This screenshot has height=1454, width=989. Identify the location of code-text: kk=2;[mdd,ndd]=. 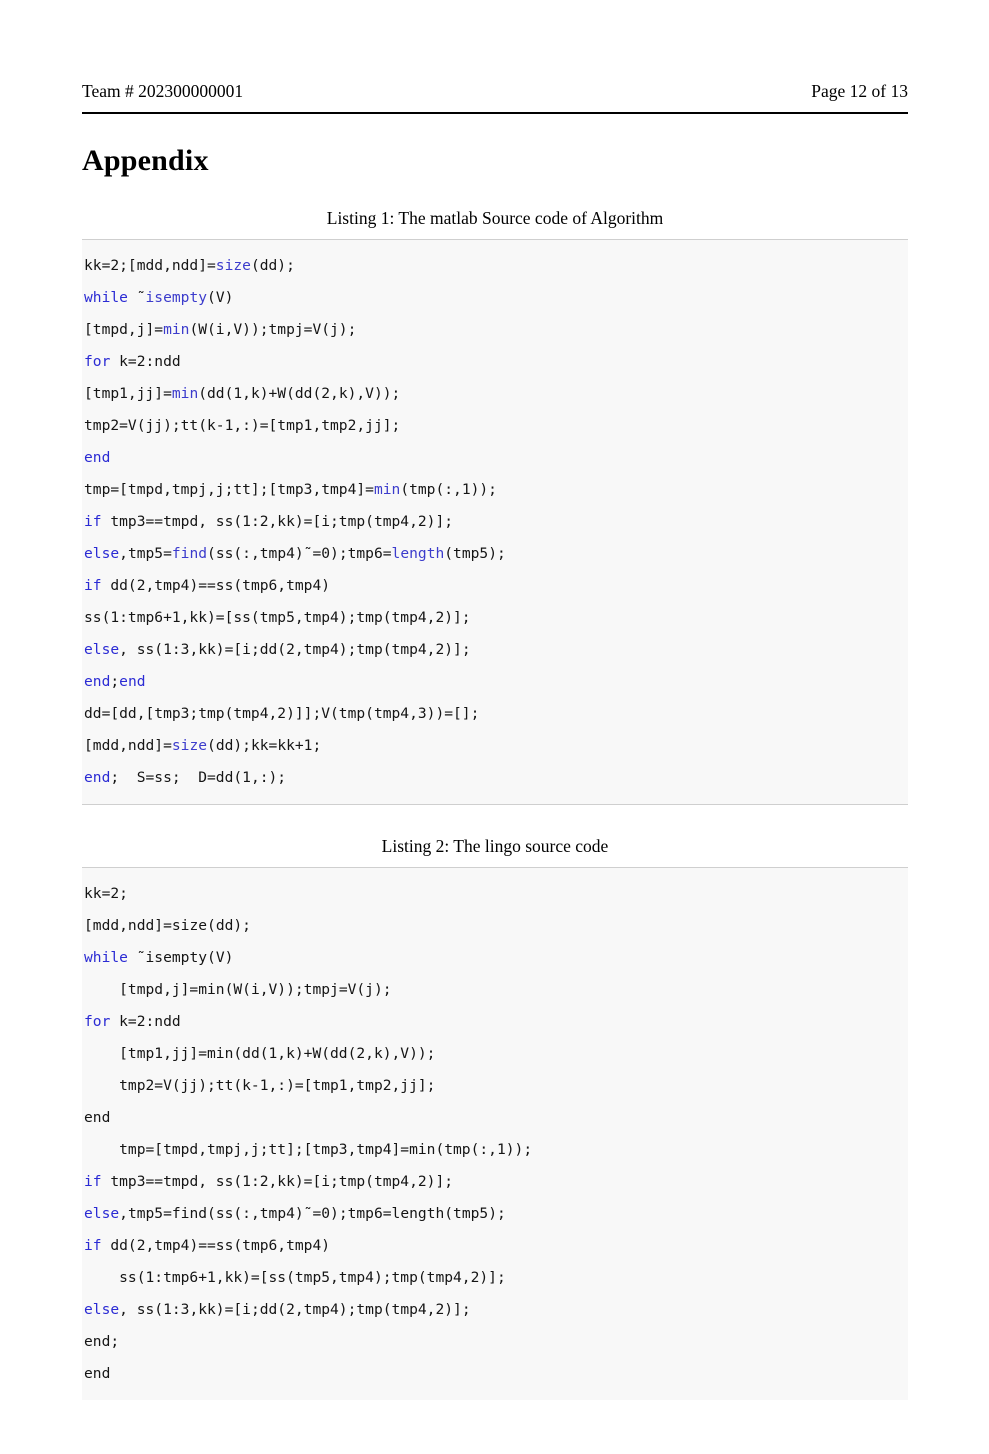
(150, 265).